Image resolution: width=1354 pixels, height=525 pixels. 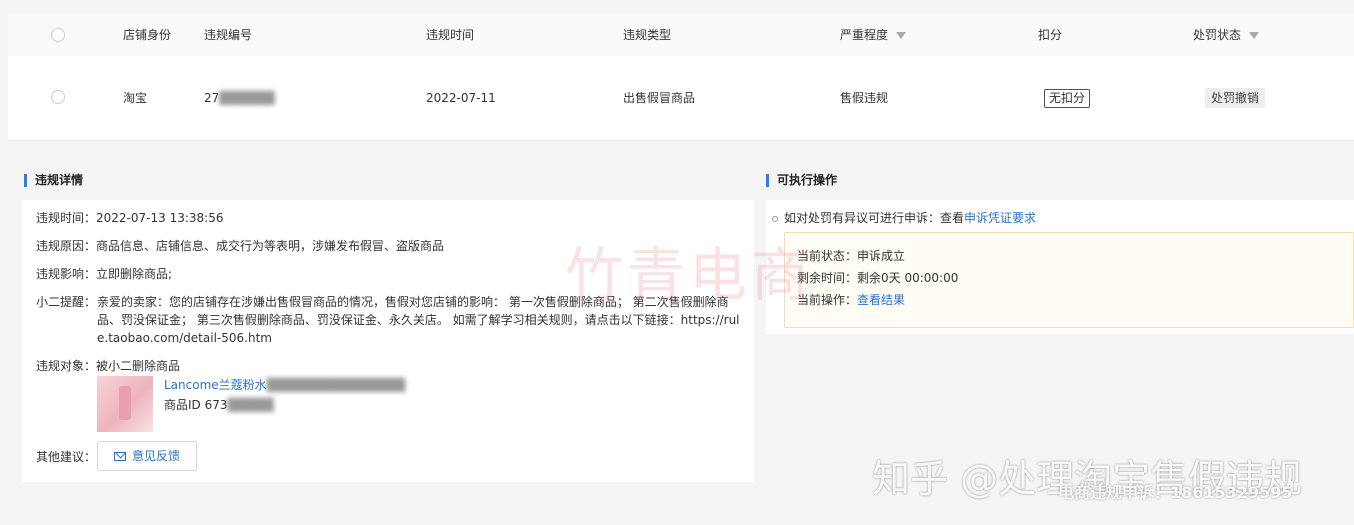 I want to click on detail-reason: 违规原因：商品信息、店铺信息、成交行为等表明，涉嫌发布假冒、盗版商品, so click(x=240, y=246).